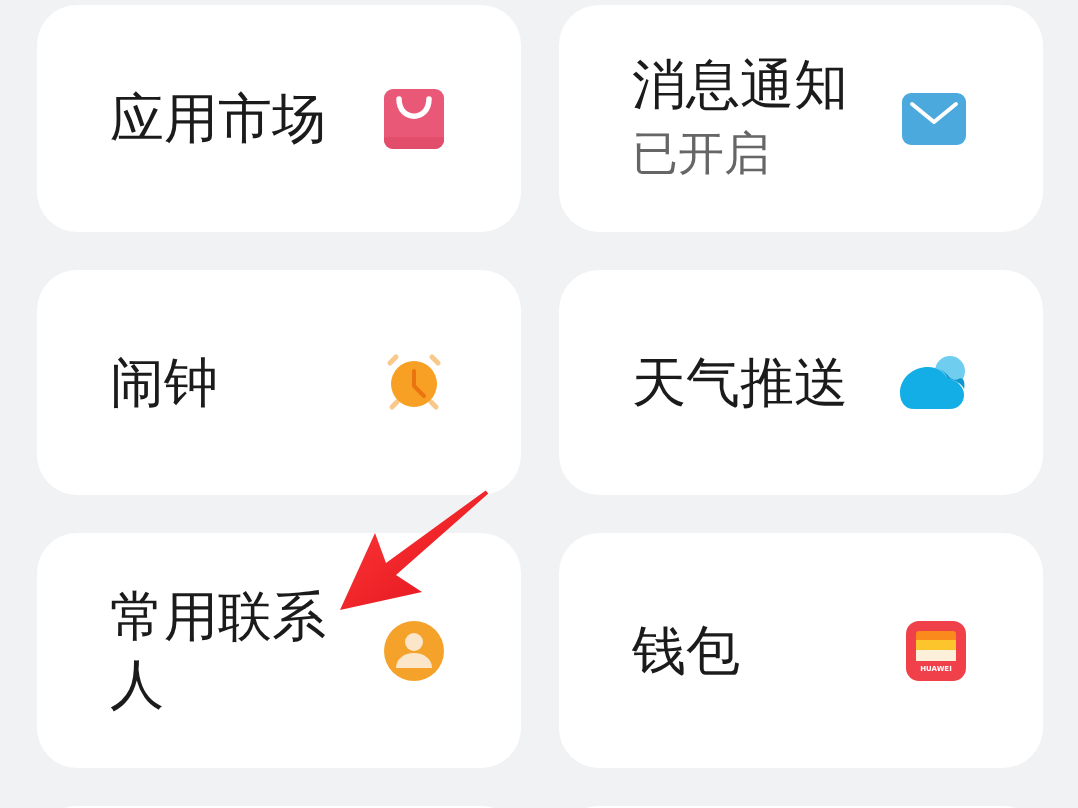  I want to click on service-card: 应用市场, so click(279, 118).